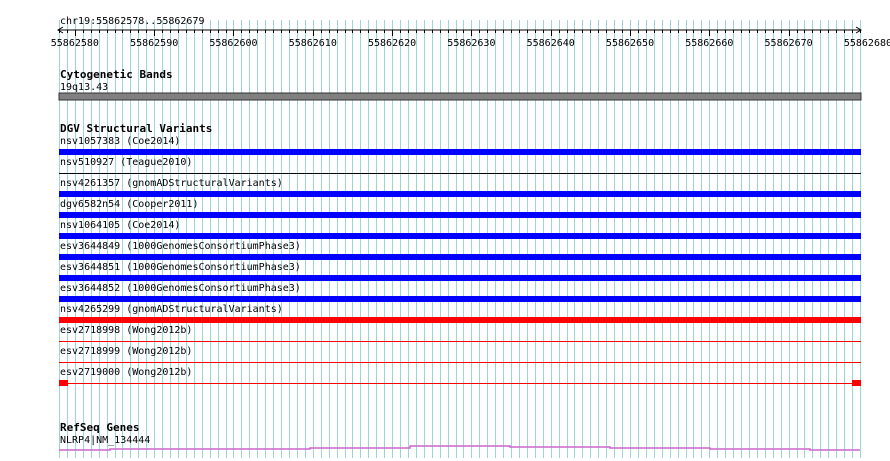 The width and height of the screenshot is (890, 461). Describe the element at coordinates (867, 43) in the screenshot. I see `ruler-tick-label: 55862680` at that location.